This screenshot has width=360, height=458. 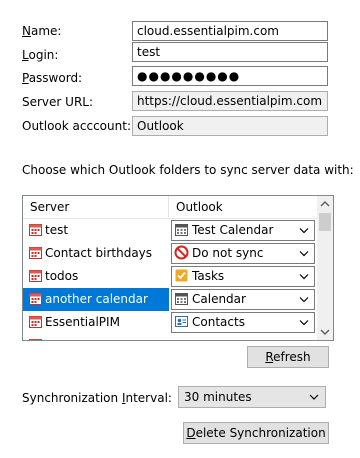 What do you see at coordinates (230, 31) in the screenshot?
I see `name-field: cloud.essentialpim.com` at bounding box center [230, 31].